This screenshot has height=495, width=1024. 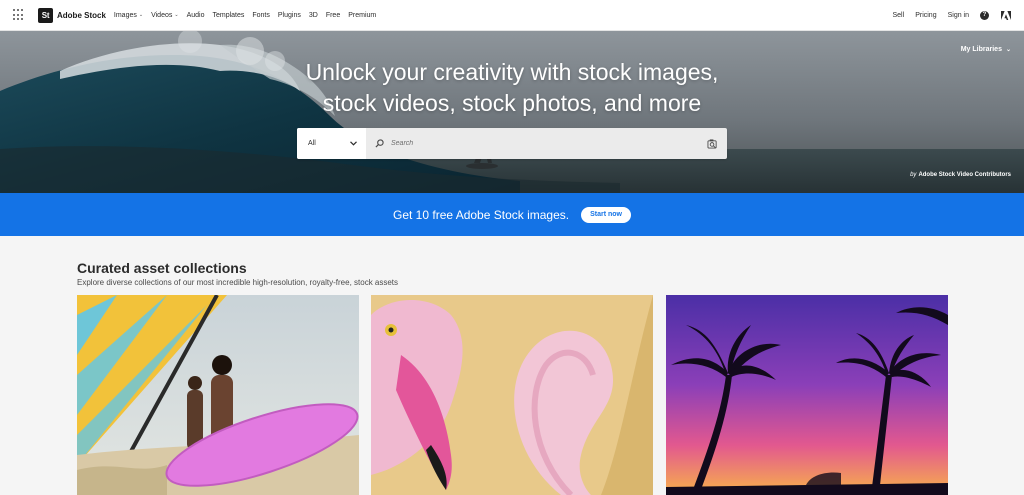 I want to click on collection-card-surfers, so click(x=218, y=395).